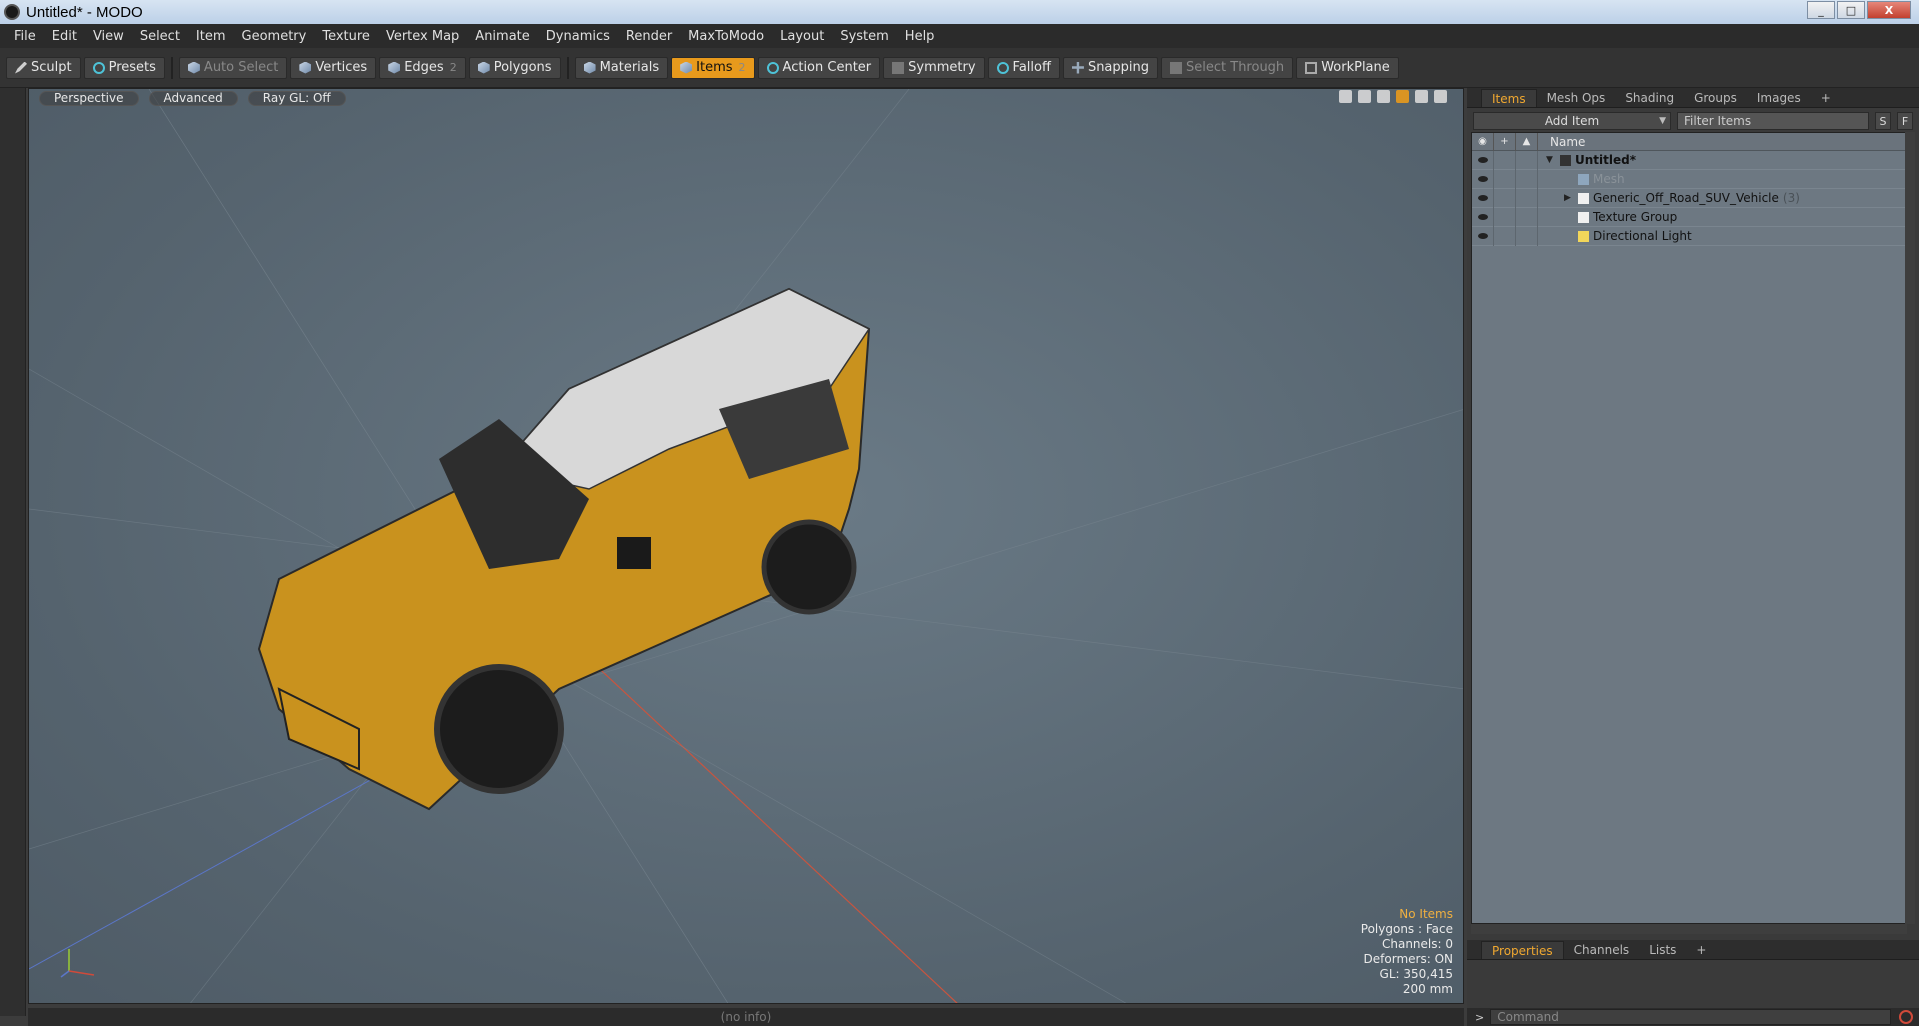 Image resolution: width=1919 pixels, height=1026 pixels. I want to click on x-axis-gizmo, so click(81, 973).